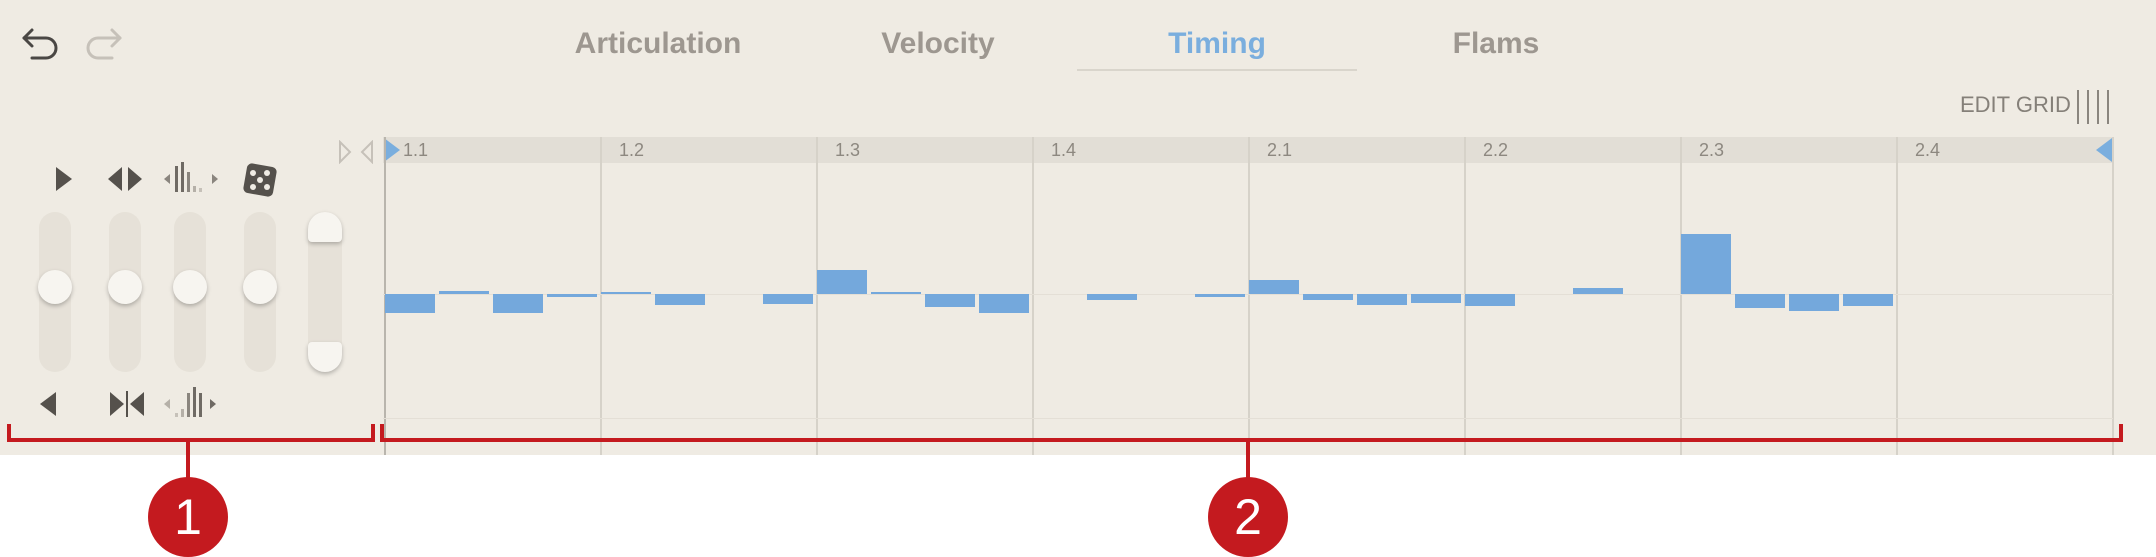 This screenshot has width=2156, height=557. What do you see at coordinates (1280, 150) in the screenshot?
I see `ruler-label-2-1: 2.1` at bounding box center [1280, 150].